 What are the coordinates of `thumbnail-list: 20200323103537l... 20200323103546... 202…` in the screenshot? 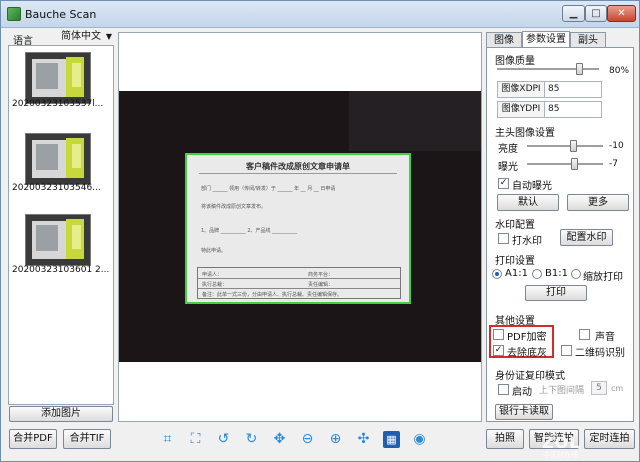 It's located at (61, 225).